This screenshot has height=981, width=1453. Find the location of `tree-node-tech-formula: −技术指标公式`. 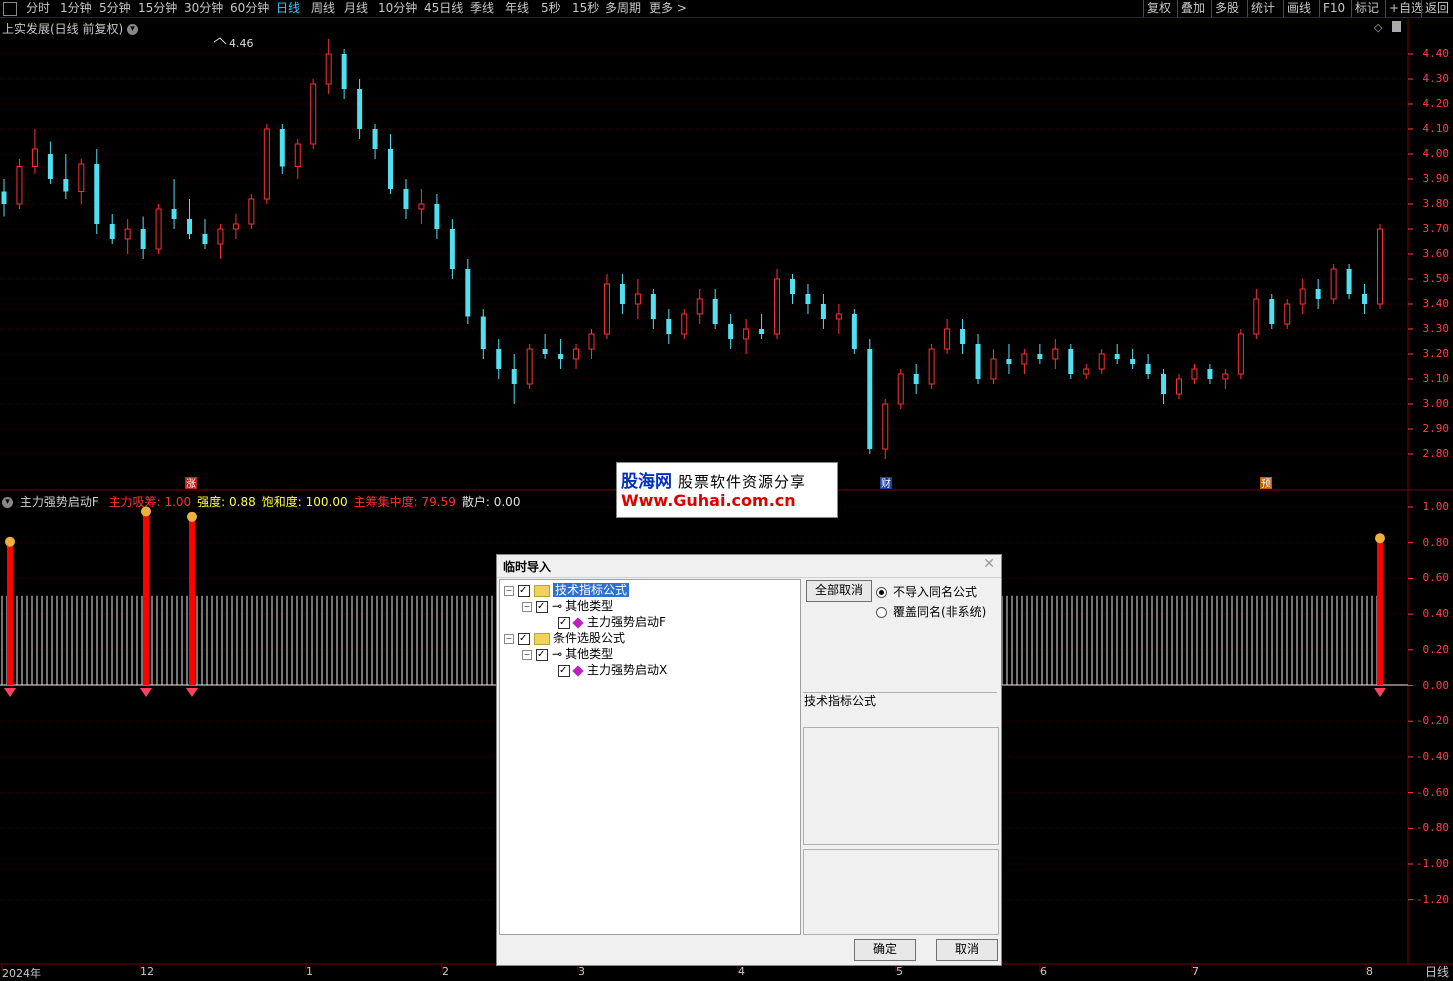

tree-node-tech-formula: −技术指标公式 is located at coordinates (567, 590).